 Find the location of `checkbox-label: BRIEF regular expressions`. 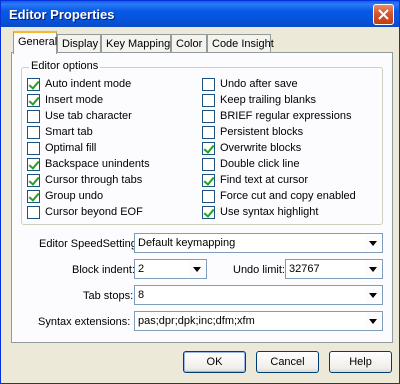

checkbox-label: BRIEF regular expressions is located at coordinates (286, 116).